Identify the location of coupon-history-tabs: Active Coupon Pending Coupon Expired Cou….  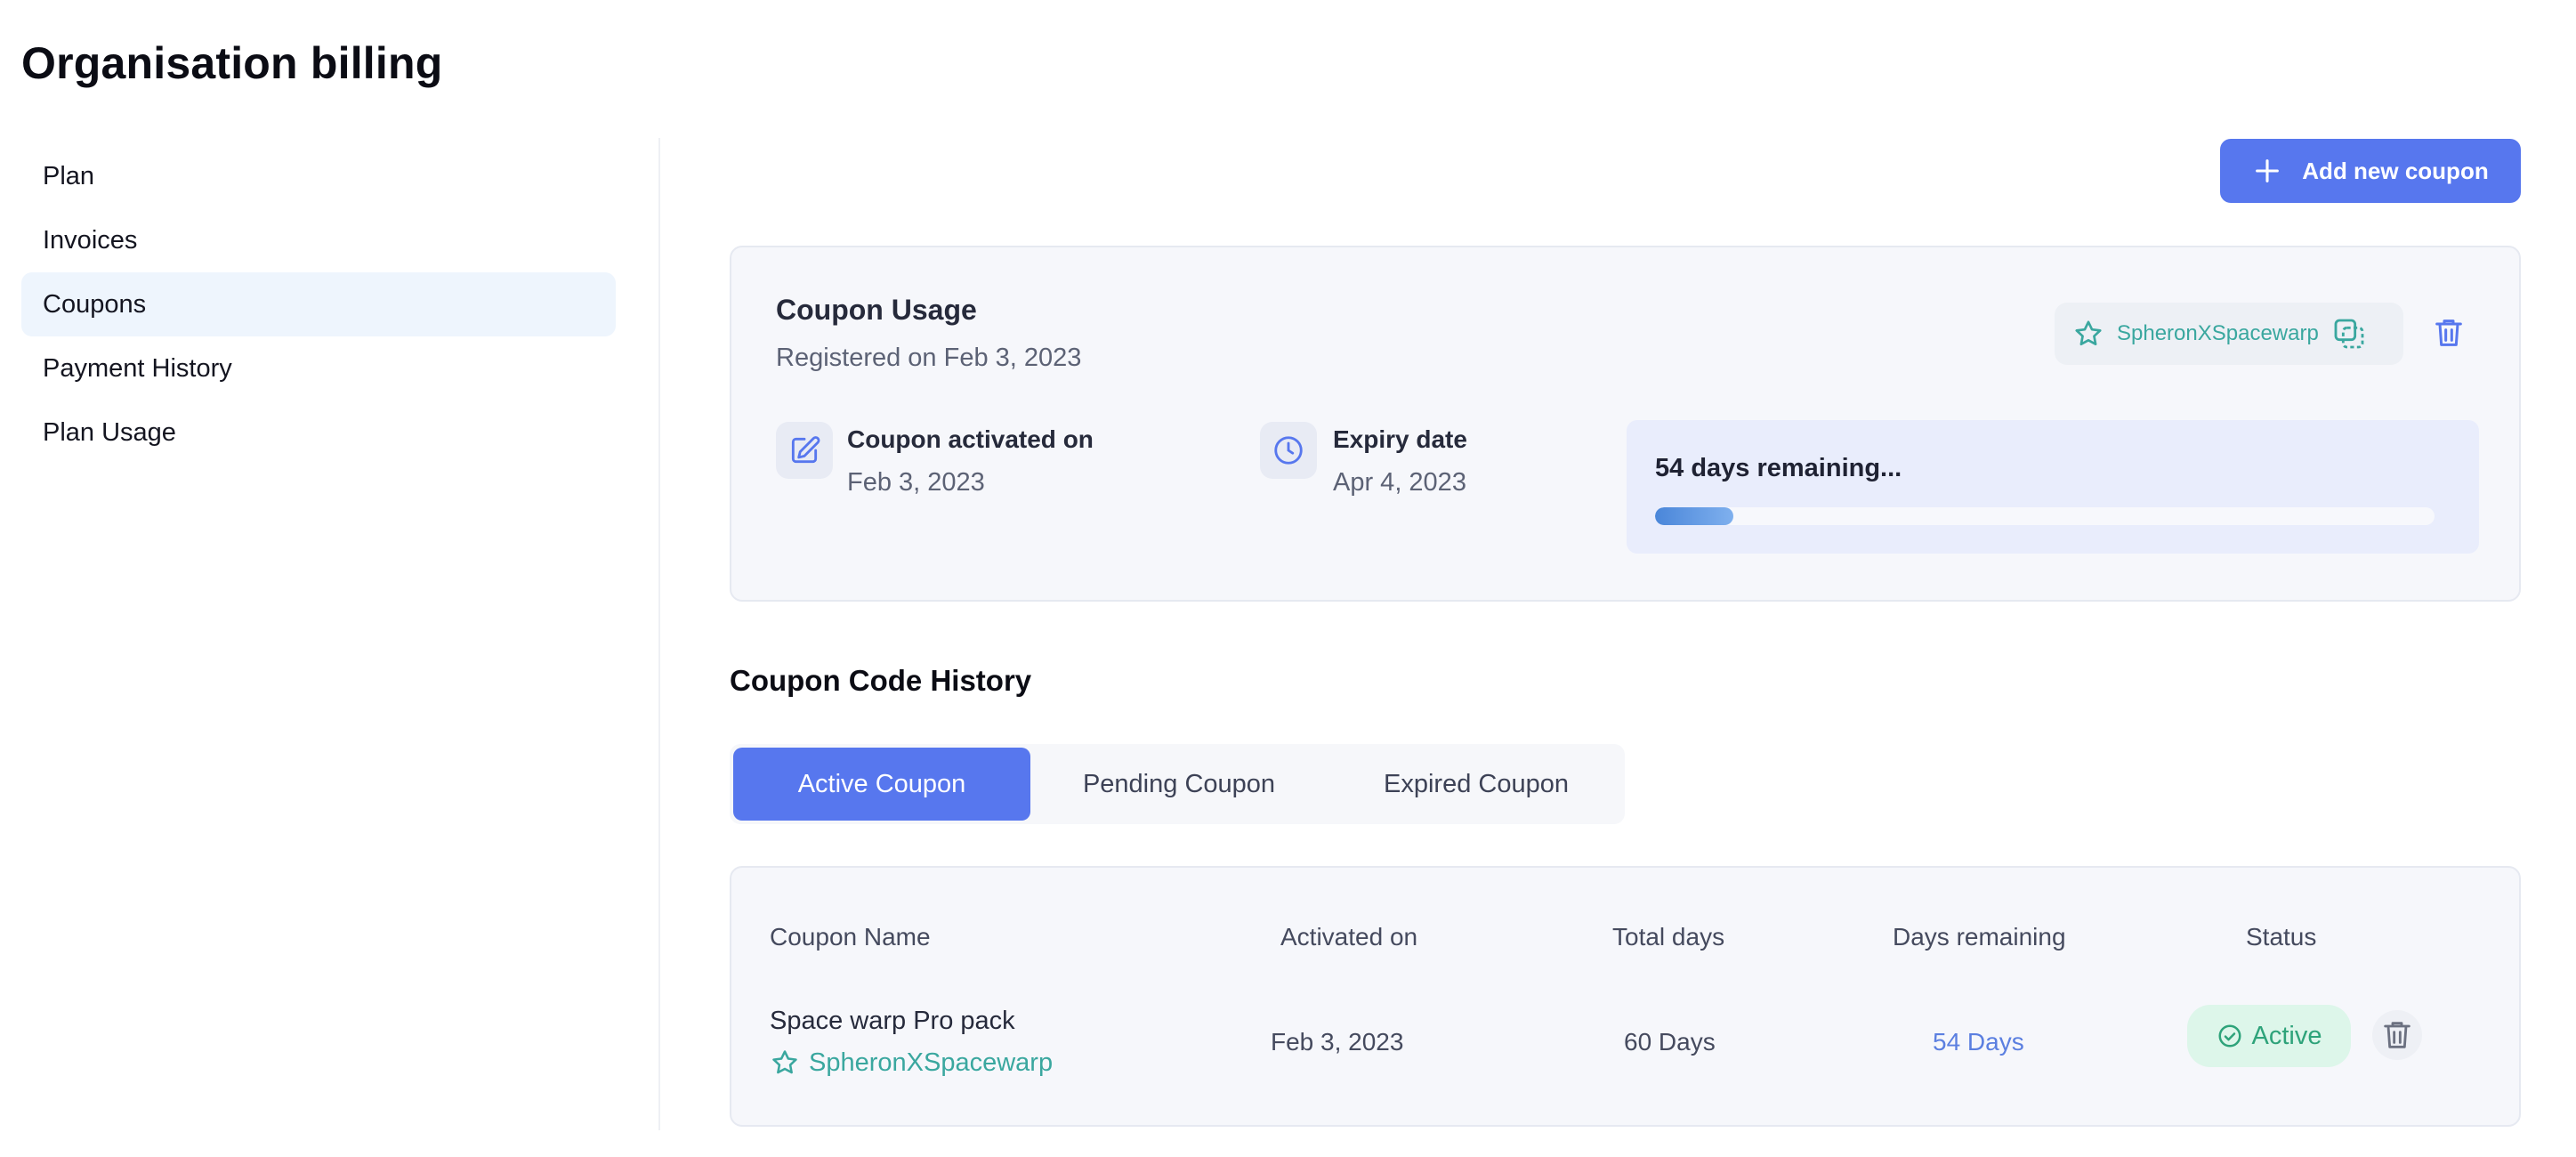
(1177, 784).